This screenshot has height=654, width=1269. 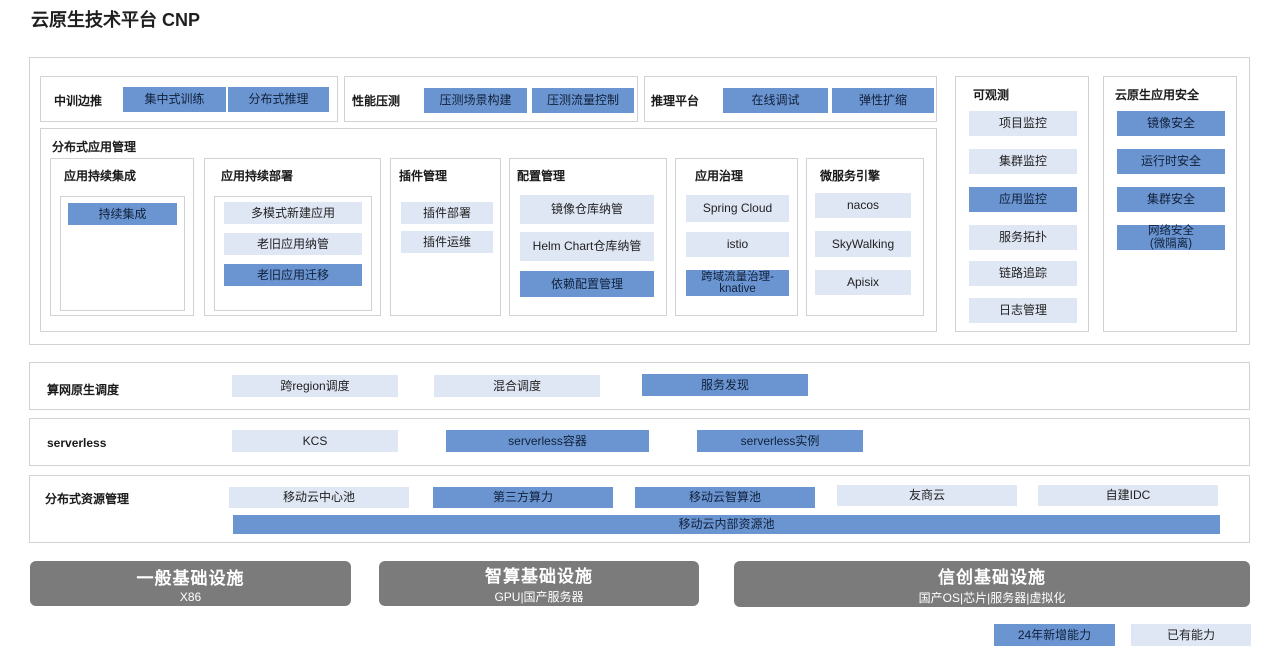 I want to click on tag-centralized-training: 集中式训练, so click(x=174, y=99).